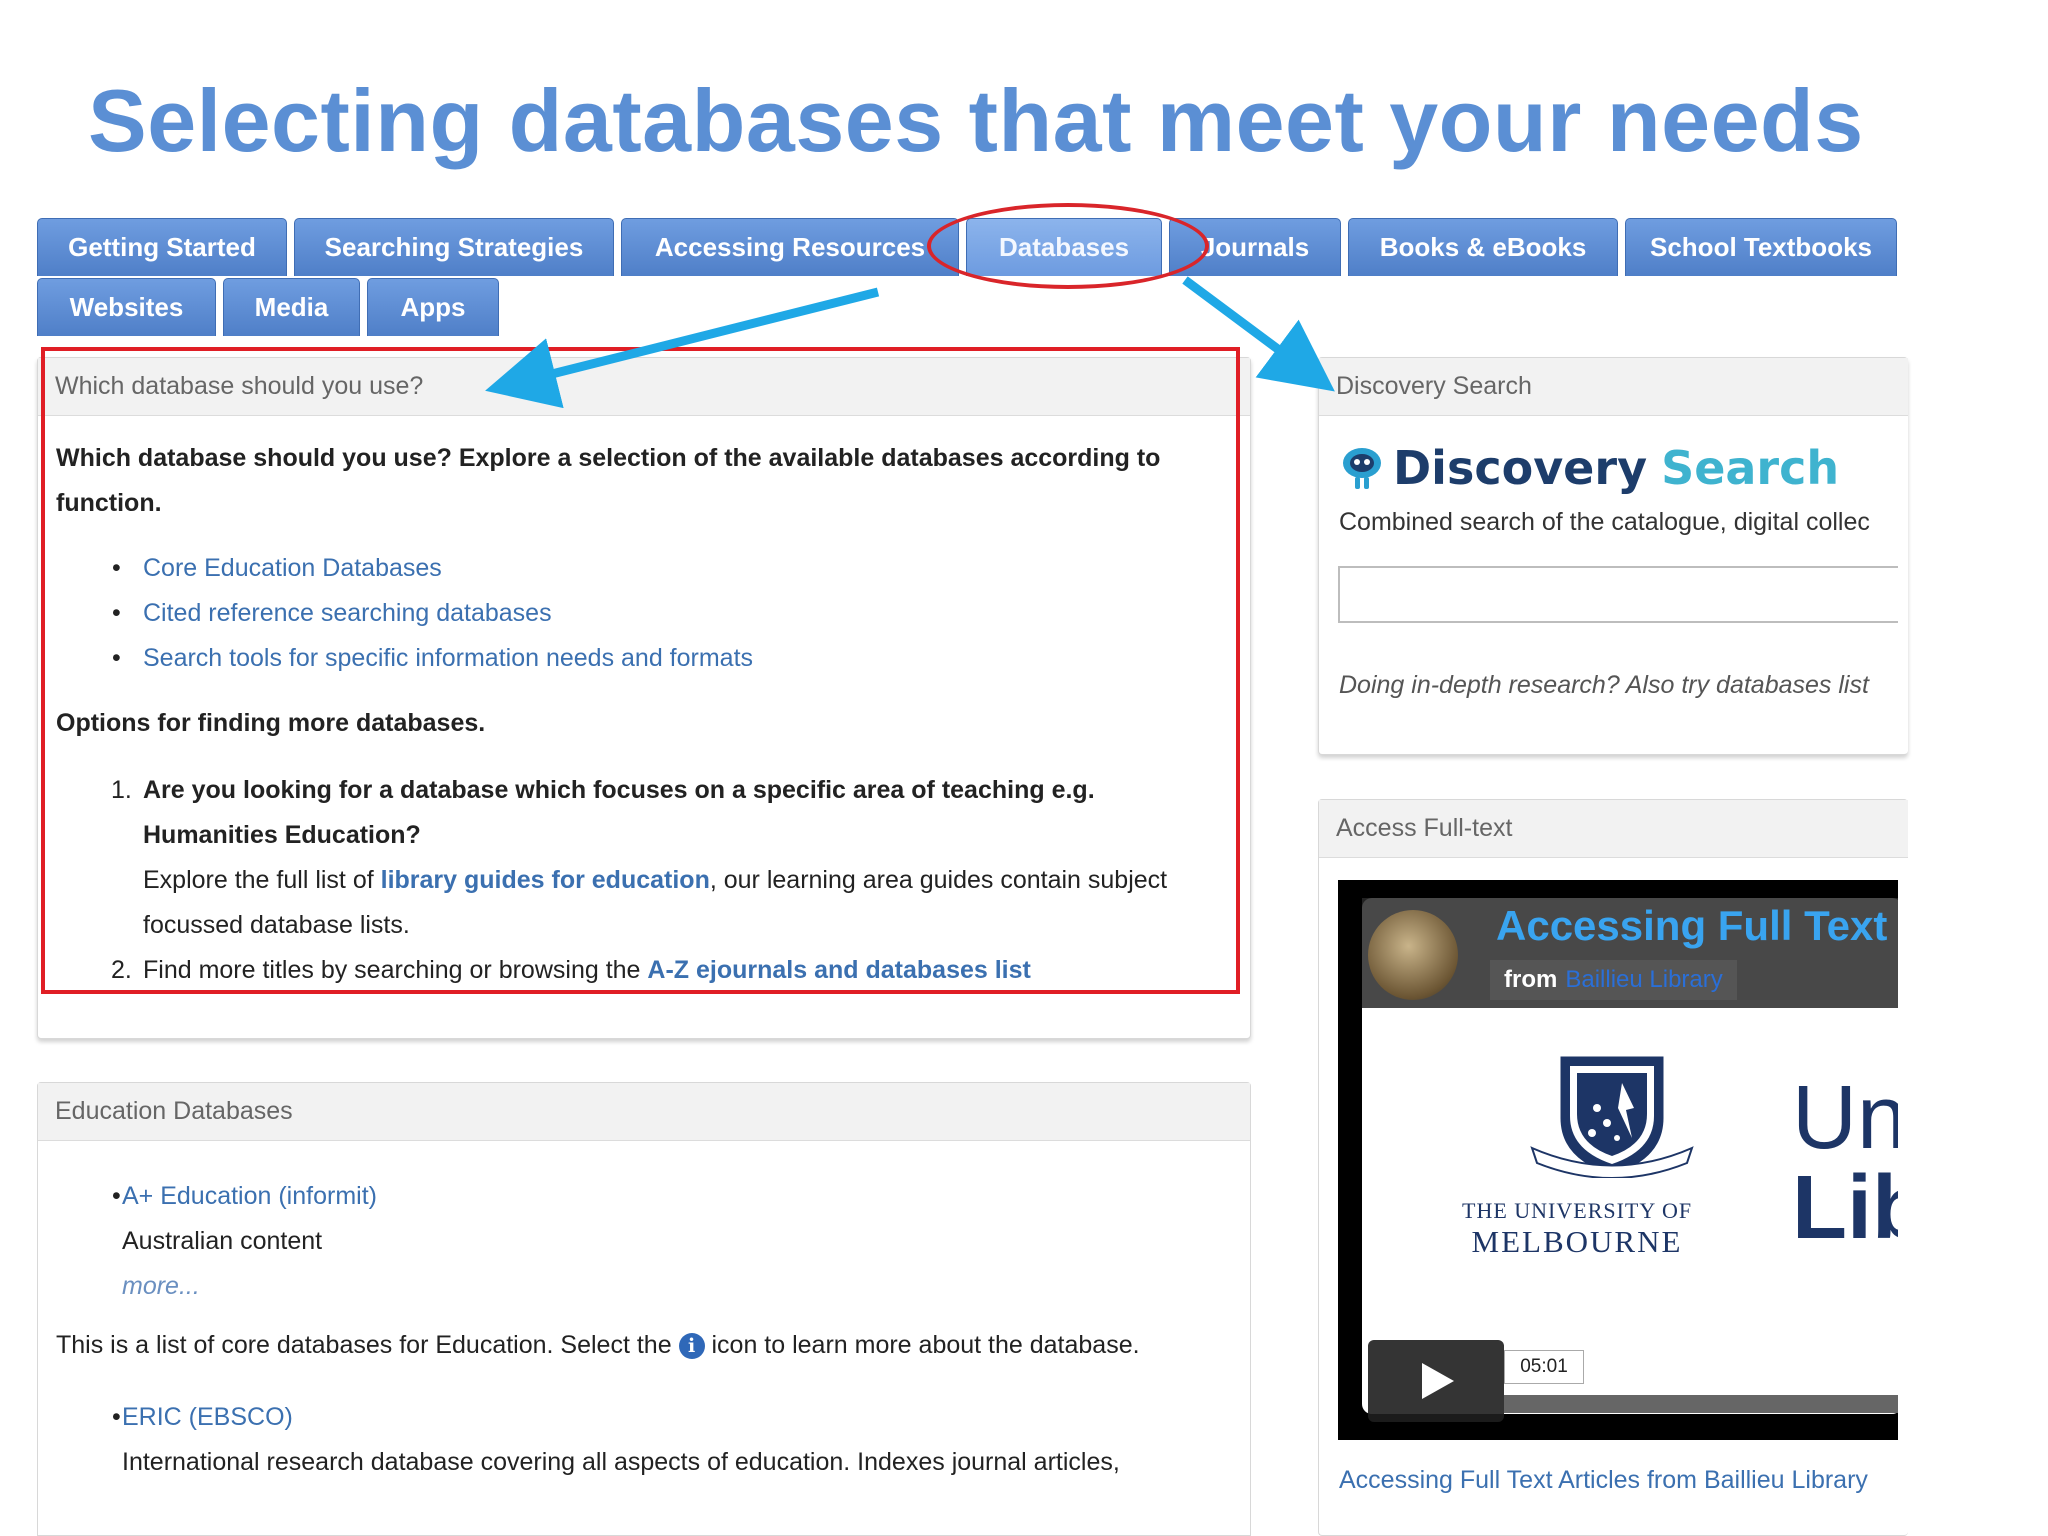 Image resolution: width=2048 pixels, height=1536 pixels. Describe the element at coordinates (1691, 926) in the screenshot. I see `video-title: Accessing Full Text` at that location.